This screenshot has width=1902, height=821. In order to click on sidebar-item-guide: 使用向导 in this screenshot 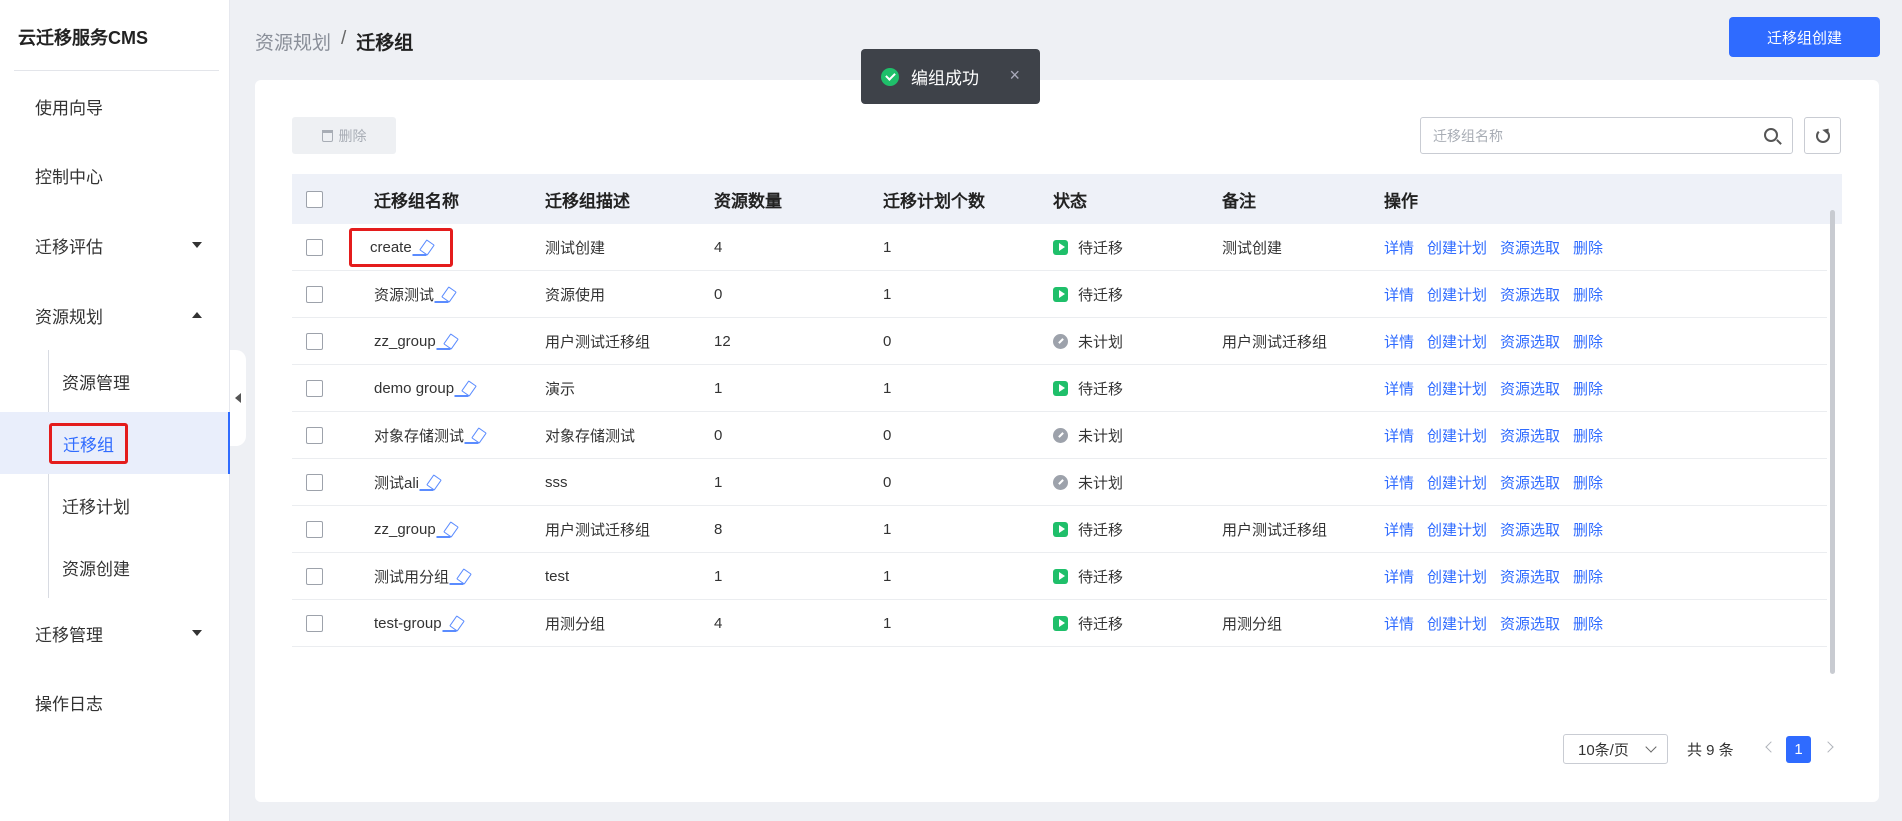, I will do `click(115, 106)`.